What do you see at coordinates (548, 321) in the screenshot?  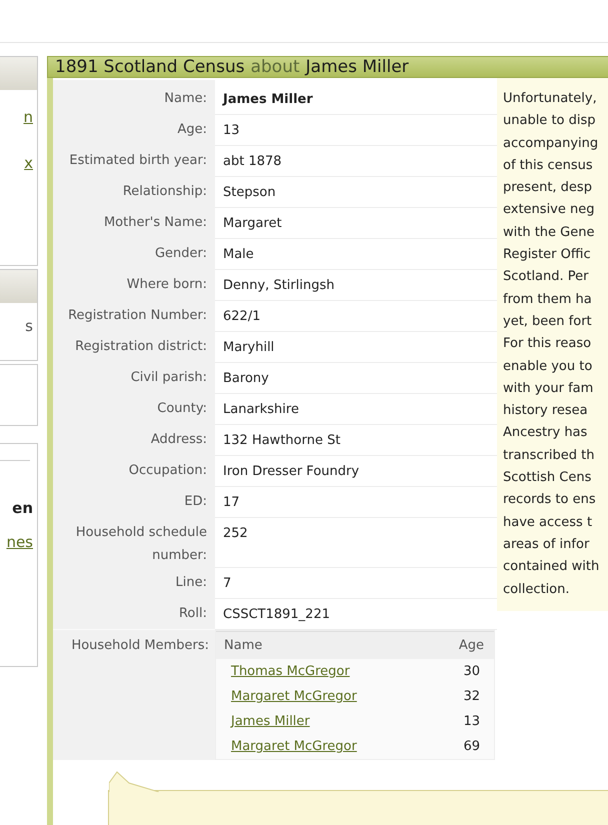 I see `note-text: yet, been fort` at bounding box center [548, 321].